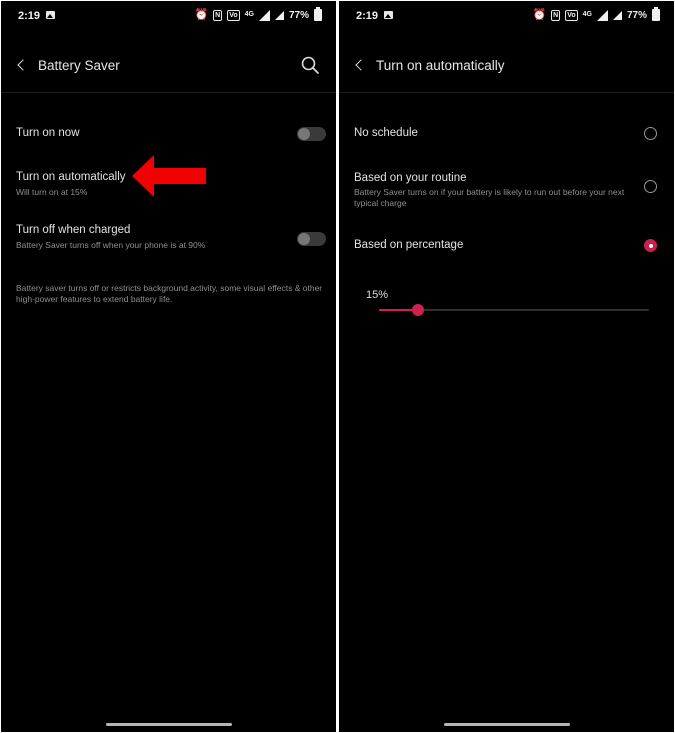  Describe the element at coordinates (650, 245) in the screenshot. I see `radio-button-based-on-percentage` at that location.